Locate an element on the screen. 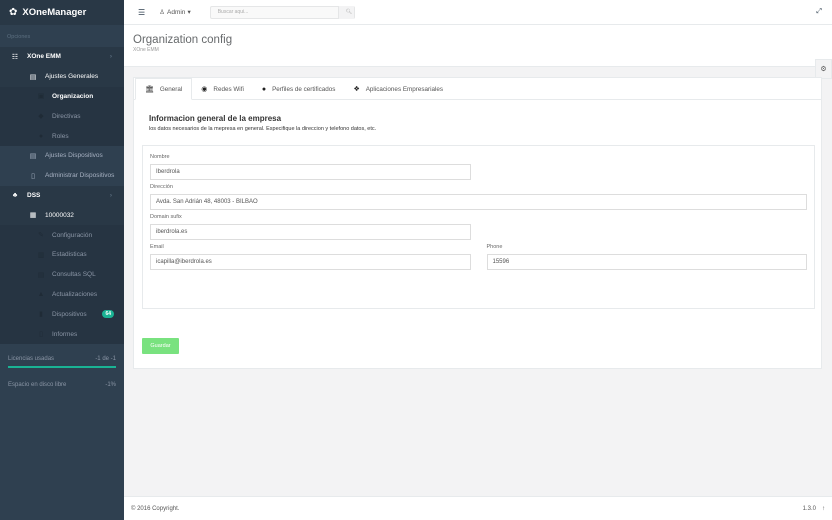  tab-perfiles-certificados: ● Perfiles de certificados is located at coordinates (299, 89).